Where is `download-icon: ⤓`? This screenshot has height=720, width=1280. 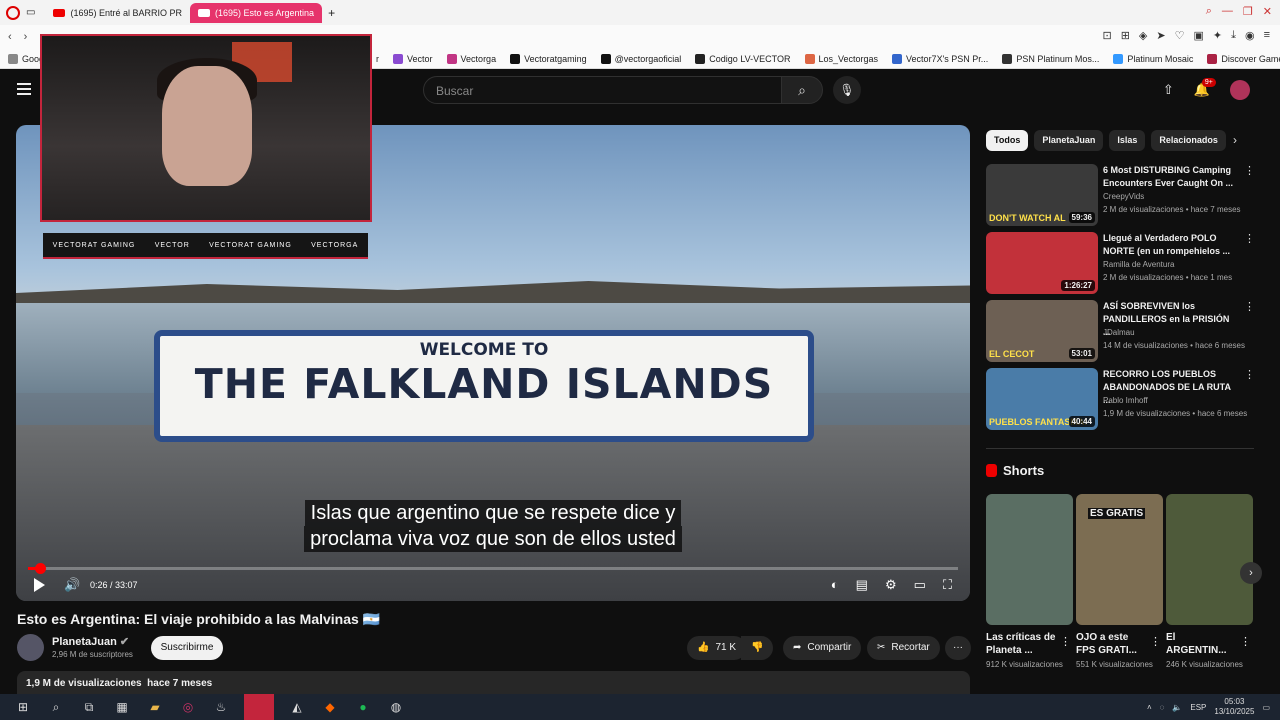
download-icon: ⤓ is located at coordinates (1233, 35).